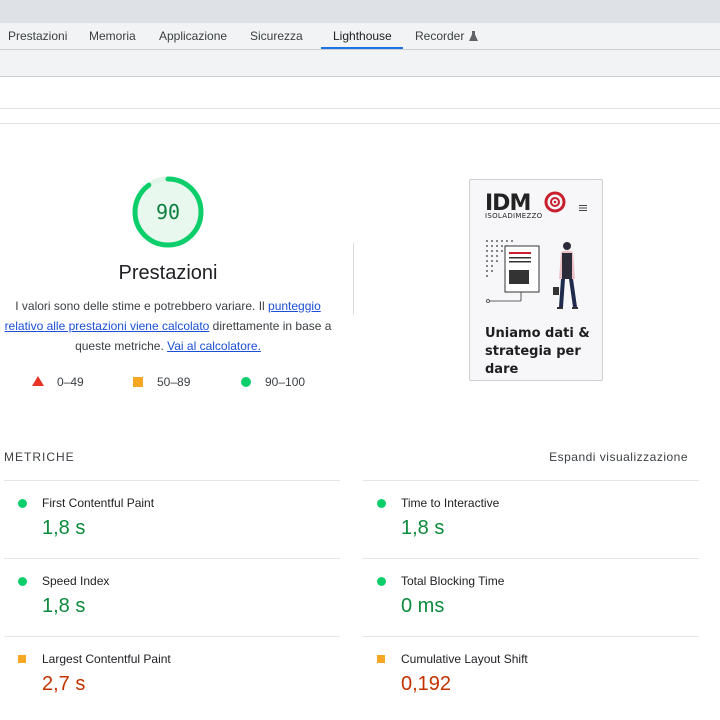  I want to click on tab-lighthouse: Lighthouse, so click(362, 36).